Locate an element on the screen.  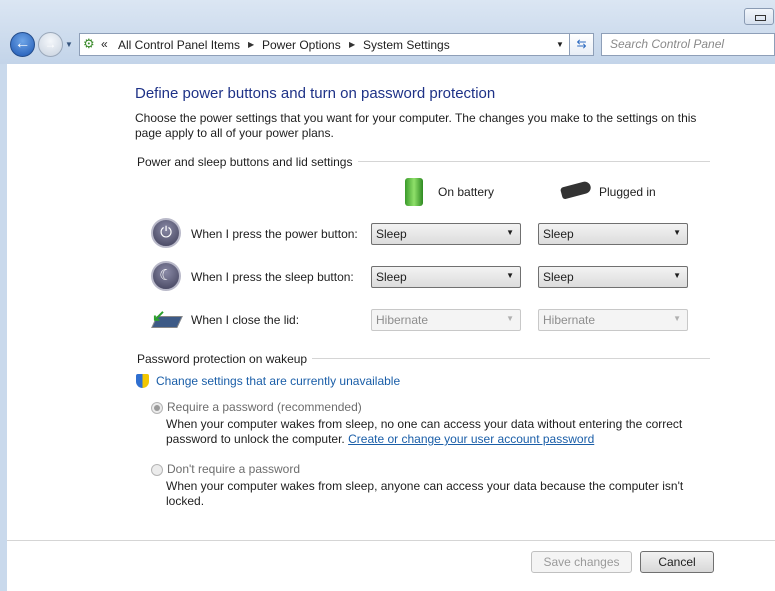
dont-require-password-label: Don't require a password is located at coordinates (233, 469).